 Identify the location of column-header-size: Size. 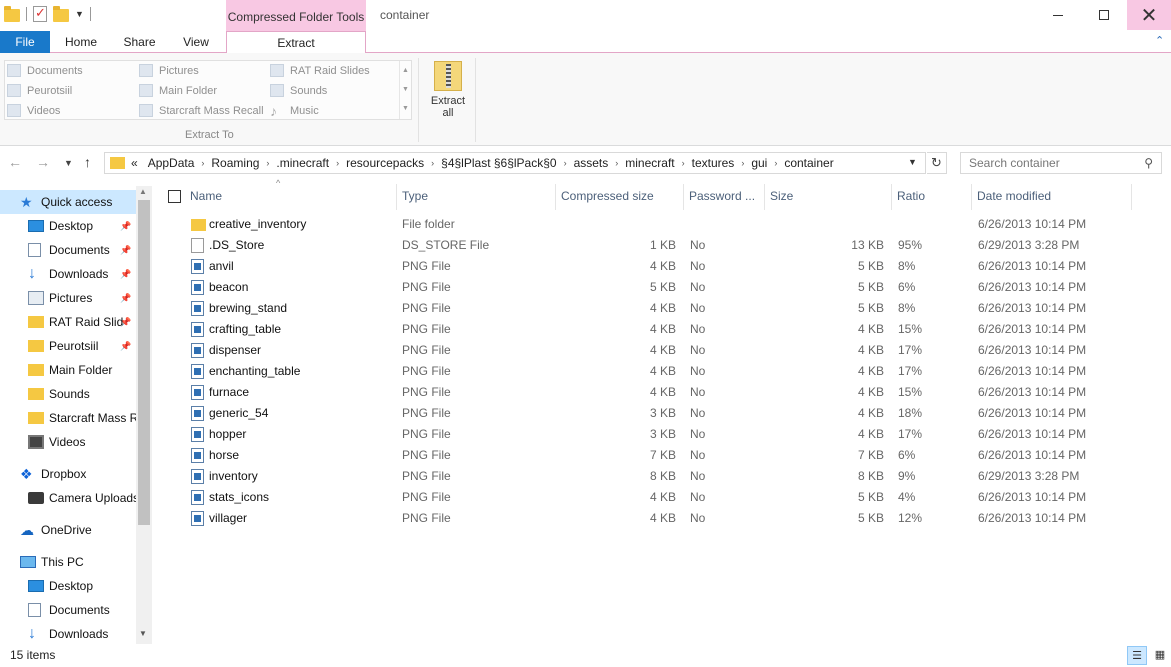
(828, 196).